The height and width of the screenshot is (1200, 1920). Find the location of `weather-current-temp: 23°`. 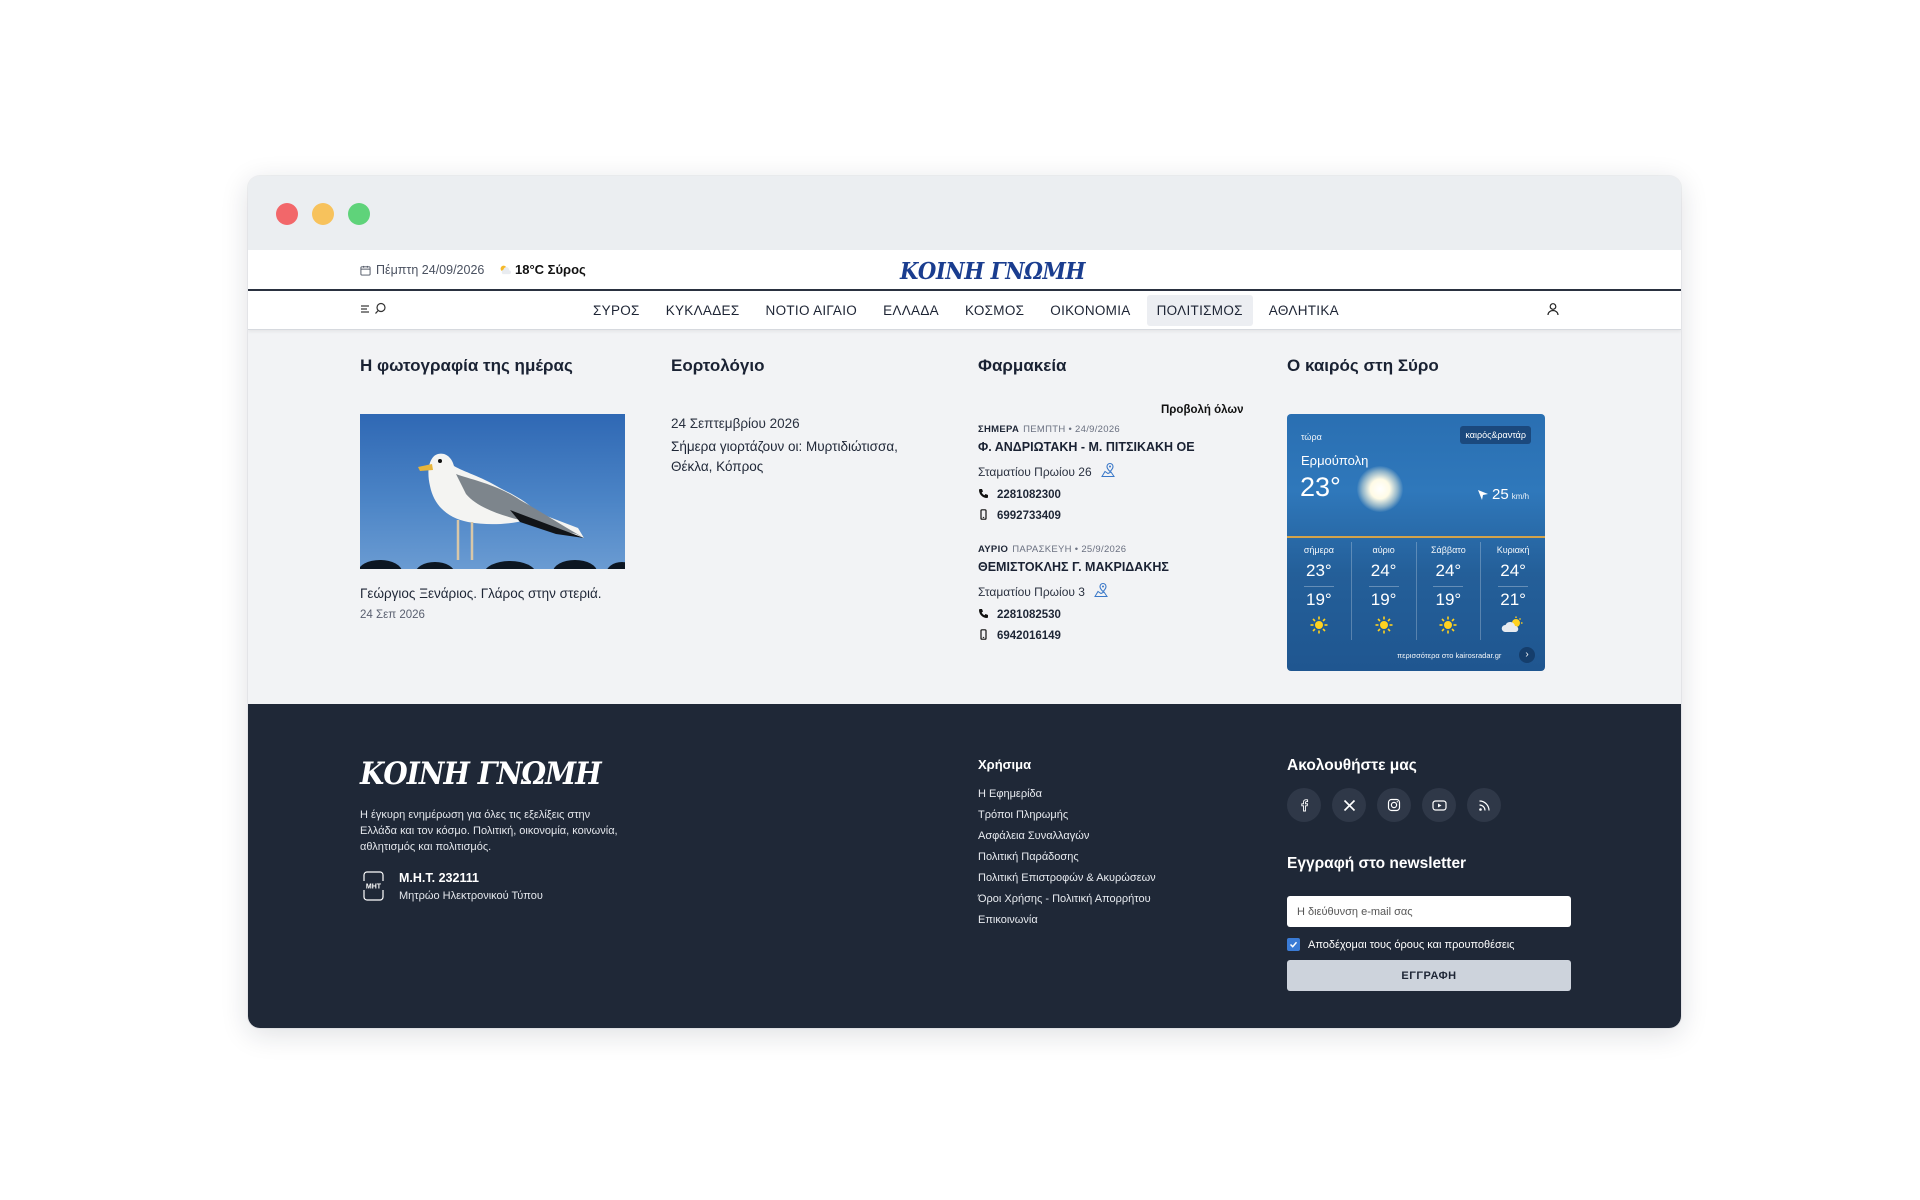

weather-current-temp: 23° is located at coordinates (1320, 487).